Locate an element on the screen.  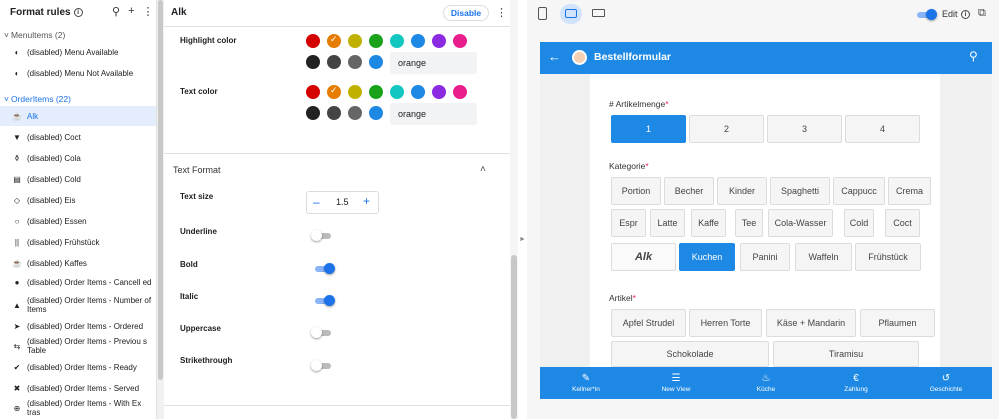
group-menuitems: ˅ Menultems (2) is located at coordinates (34, 35).